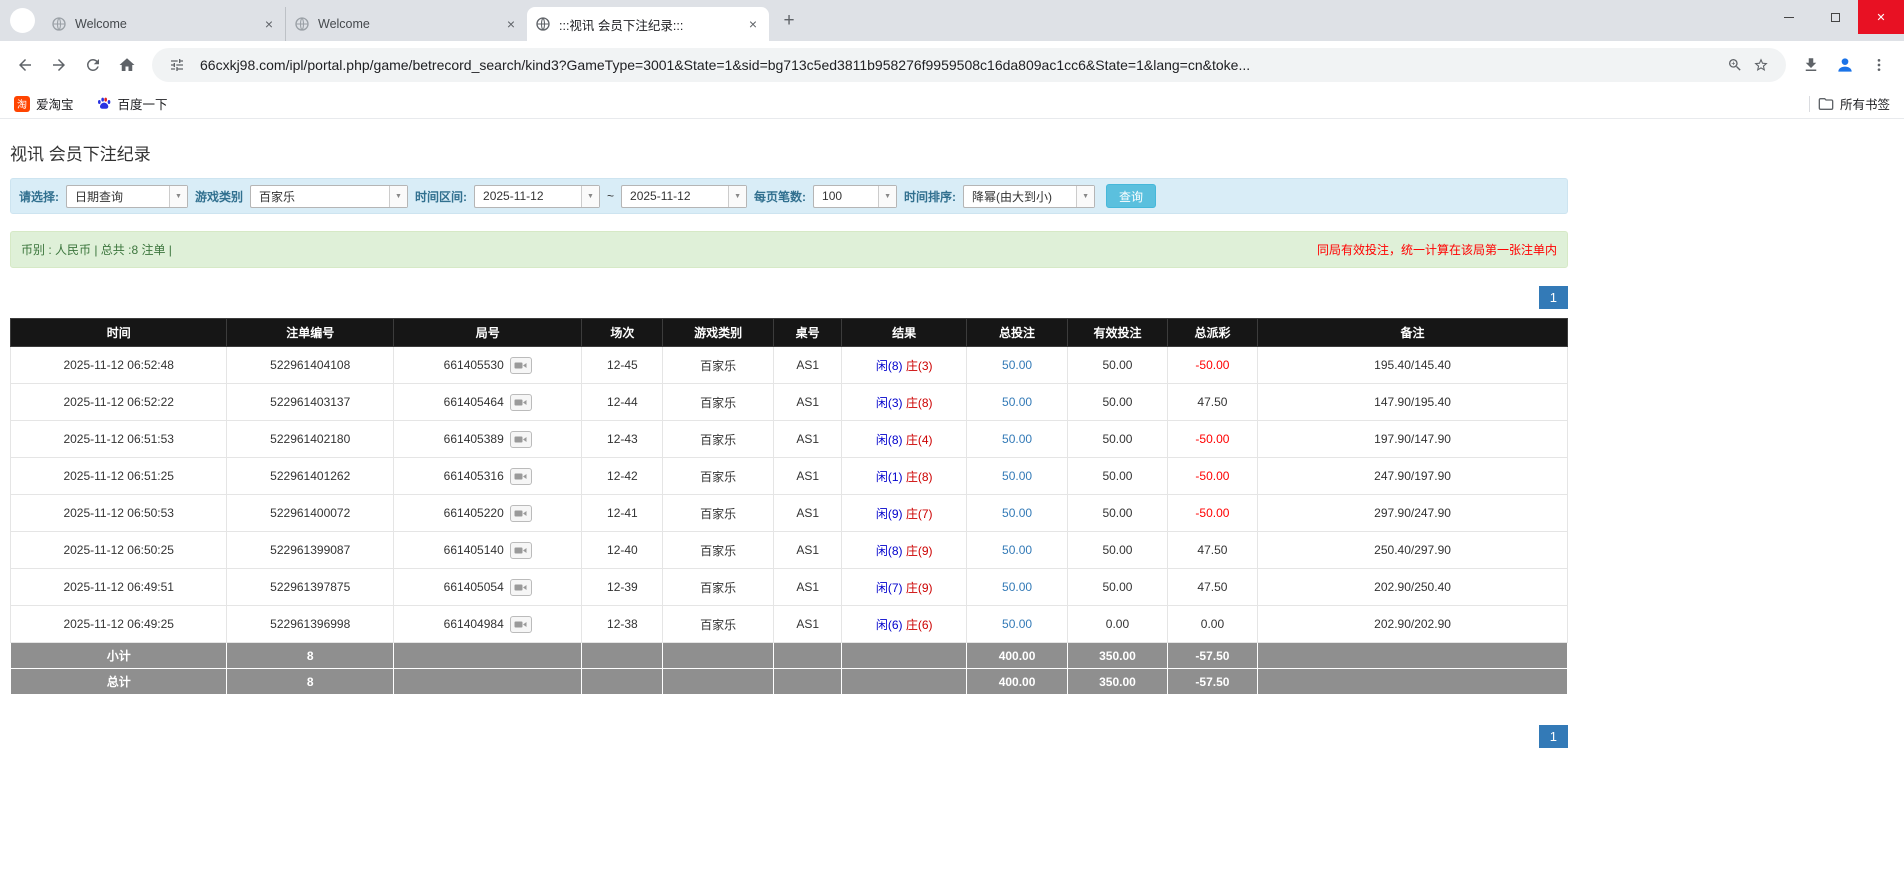  I want to click on minimize-button, so click(1789, 17).